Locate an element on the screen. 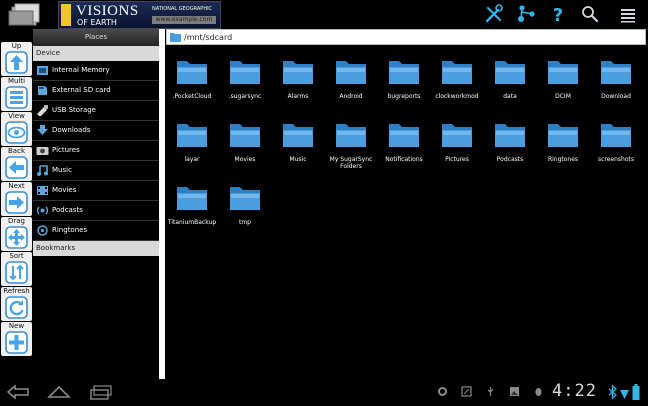 The width and height of the screenshot is (648, 406). search-icon is located at coordinates (590, 14).